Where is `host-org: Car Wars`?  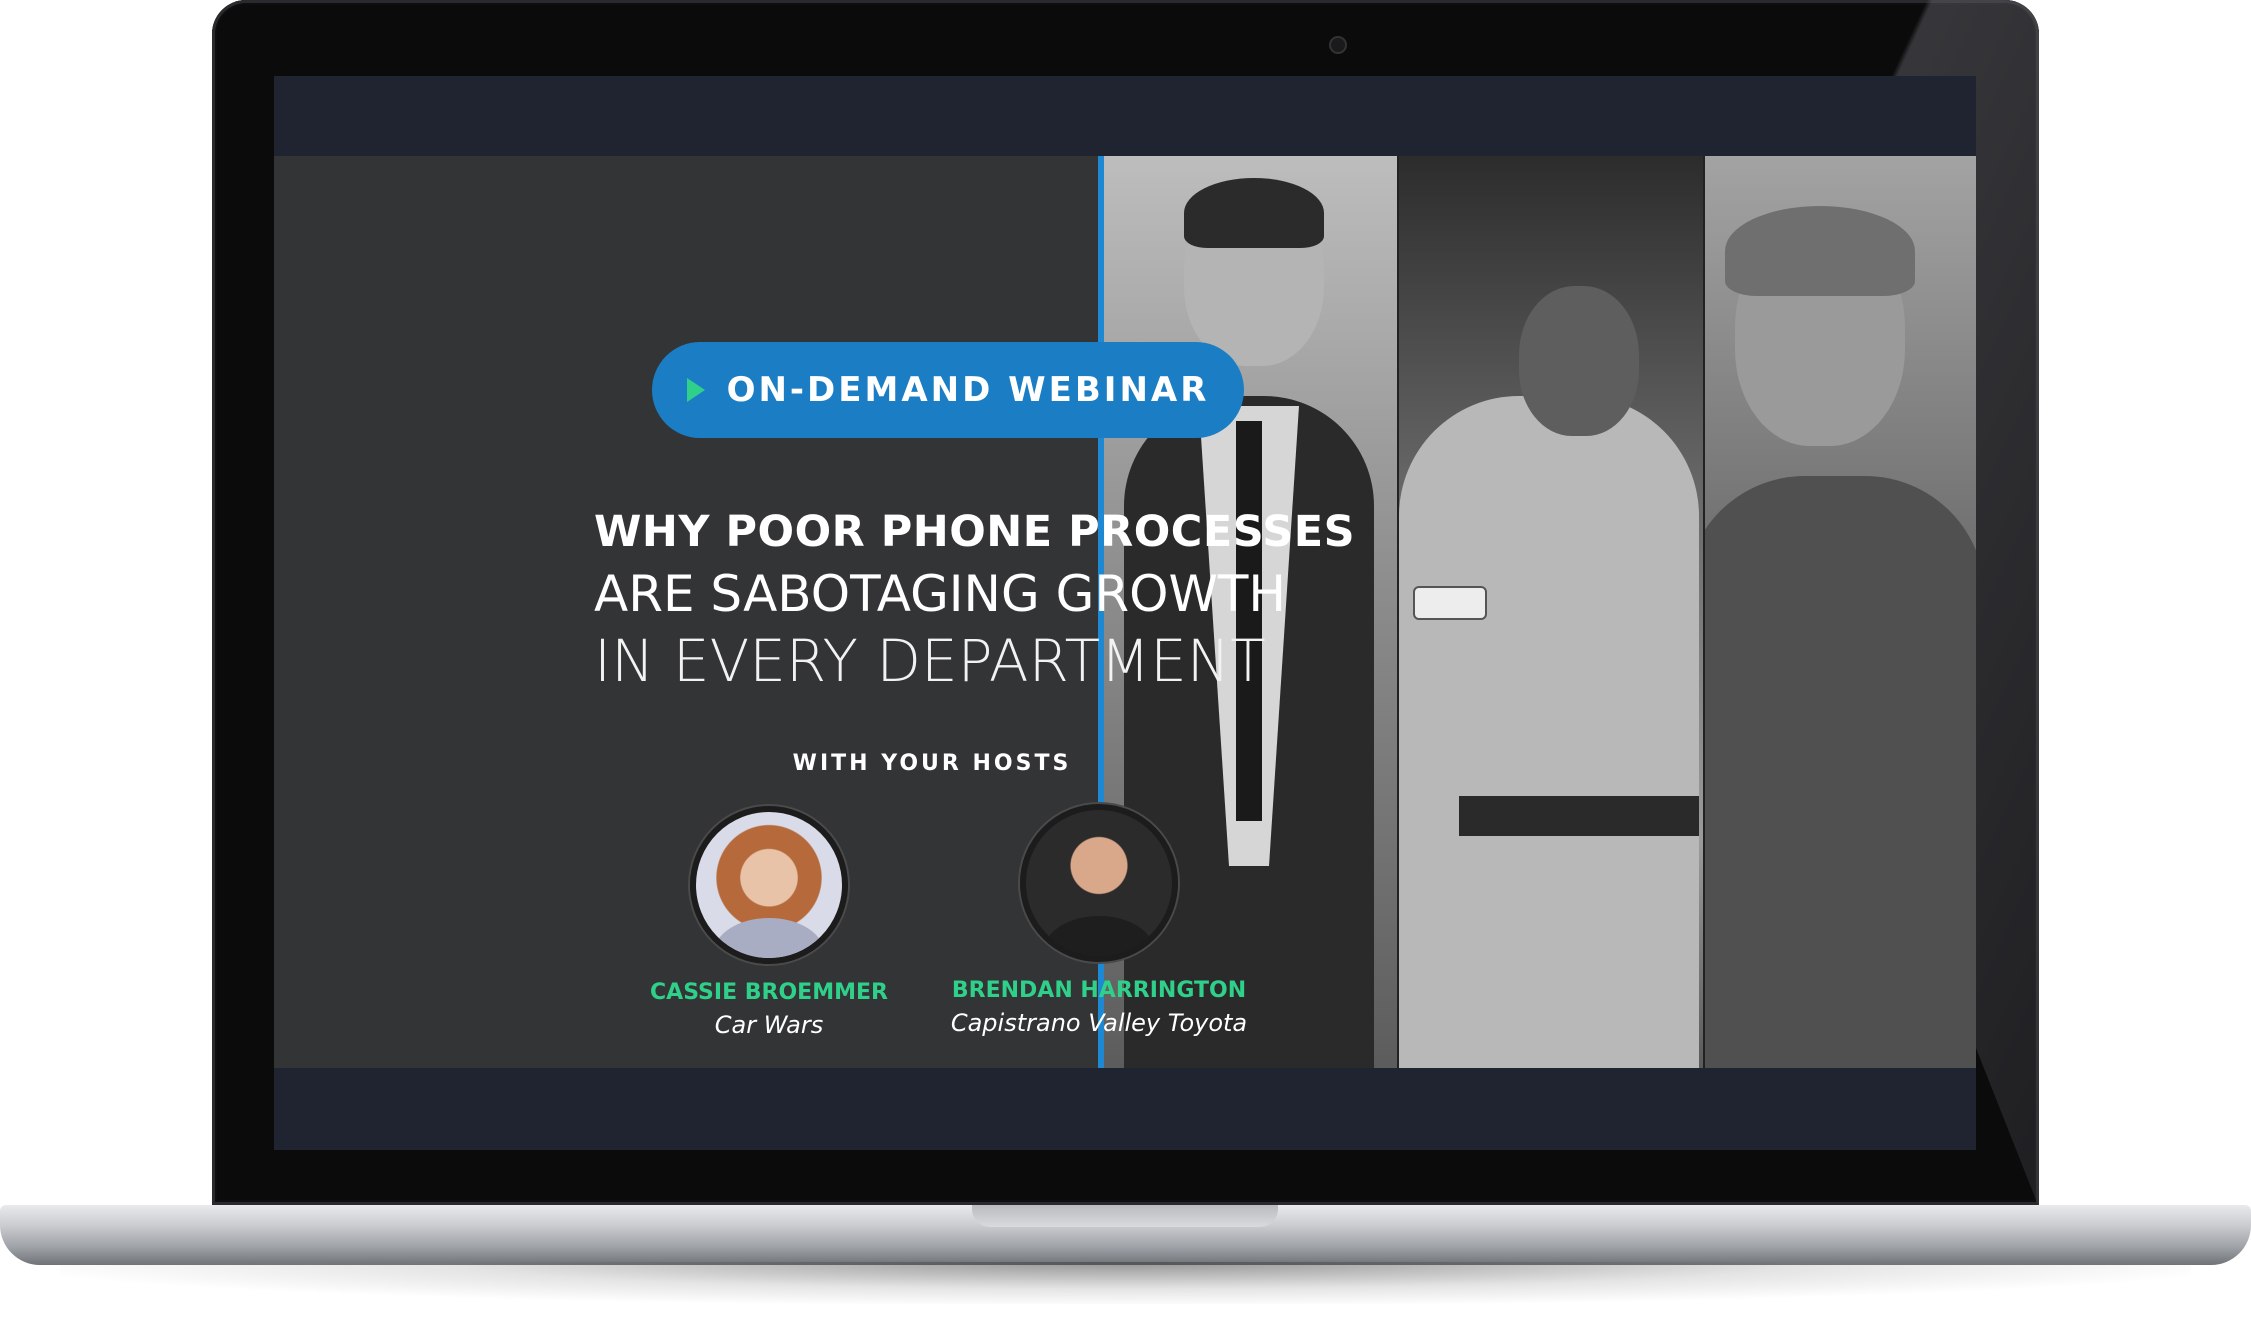 host-org: Car Wars is located at coordinates (769, 1025).